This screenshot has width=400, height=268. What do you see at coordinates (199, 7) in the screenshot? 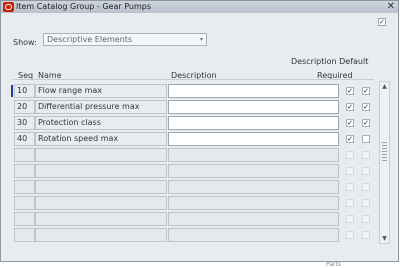
I see `title-bar: Item Catalog Group - Gear Pumps ✕` at bounding box center [199, 7].